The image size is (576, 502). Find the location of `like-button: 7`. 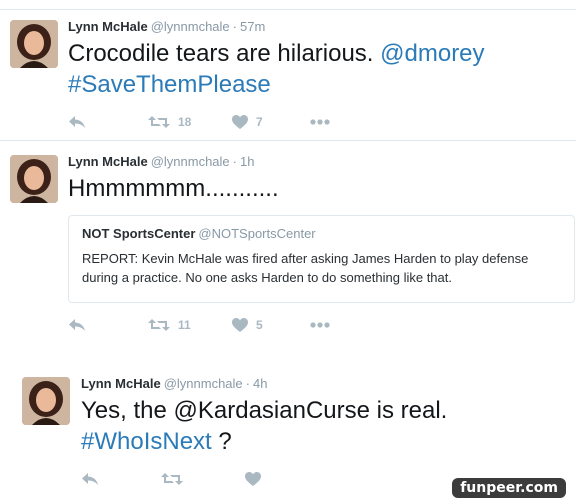

like-button: 7 is located at coordinates (247, 122).